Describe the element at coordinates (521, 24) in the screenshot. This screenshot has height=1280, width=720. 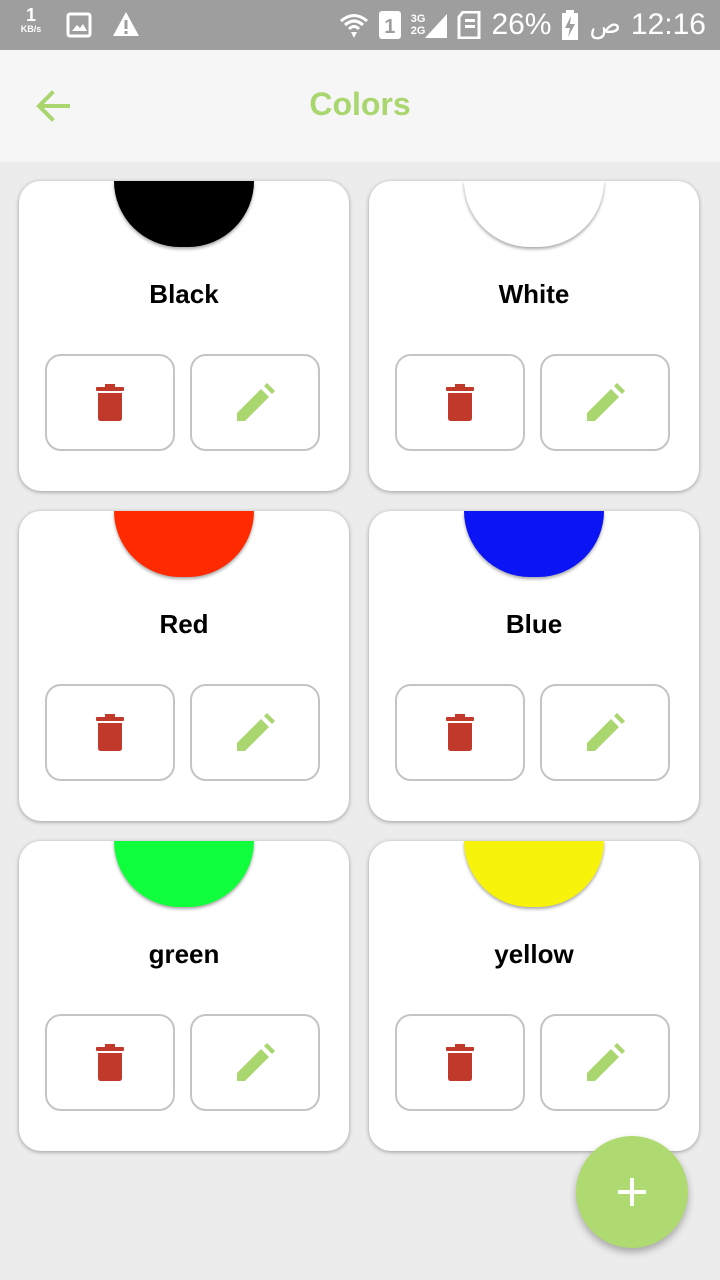
I see `battery-percent: 26%` at that location.